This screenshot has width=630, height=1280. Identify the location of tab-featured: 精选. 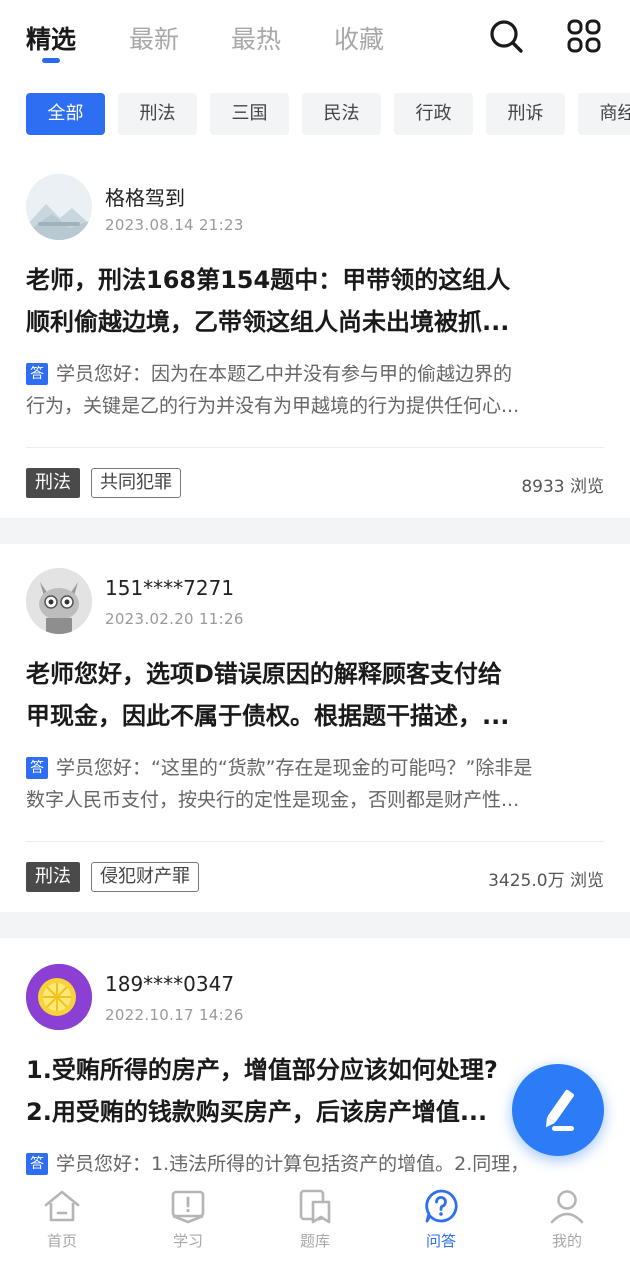
(51, 38).